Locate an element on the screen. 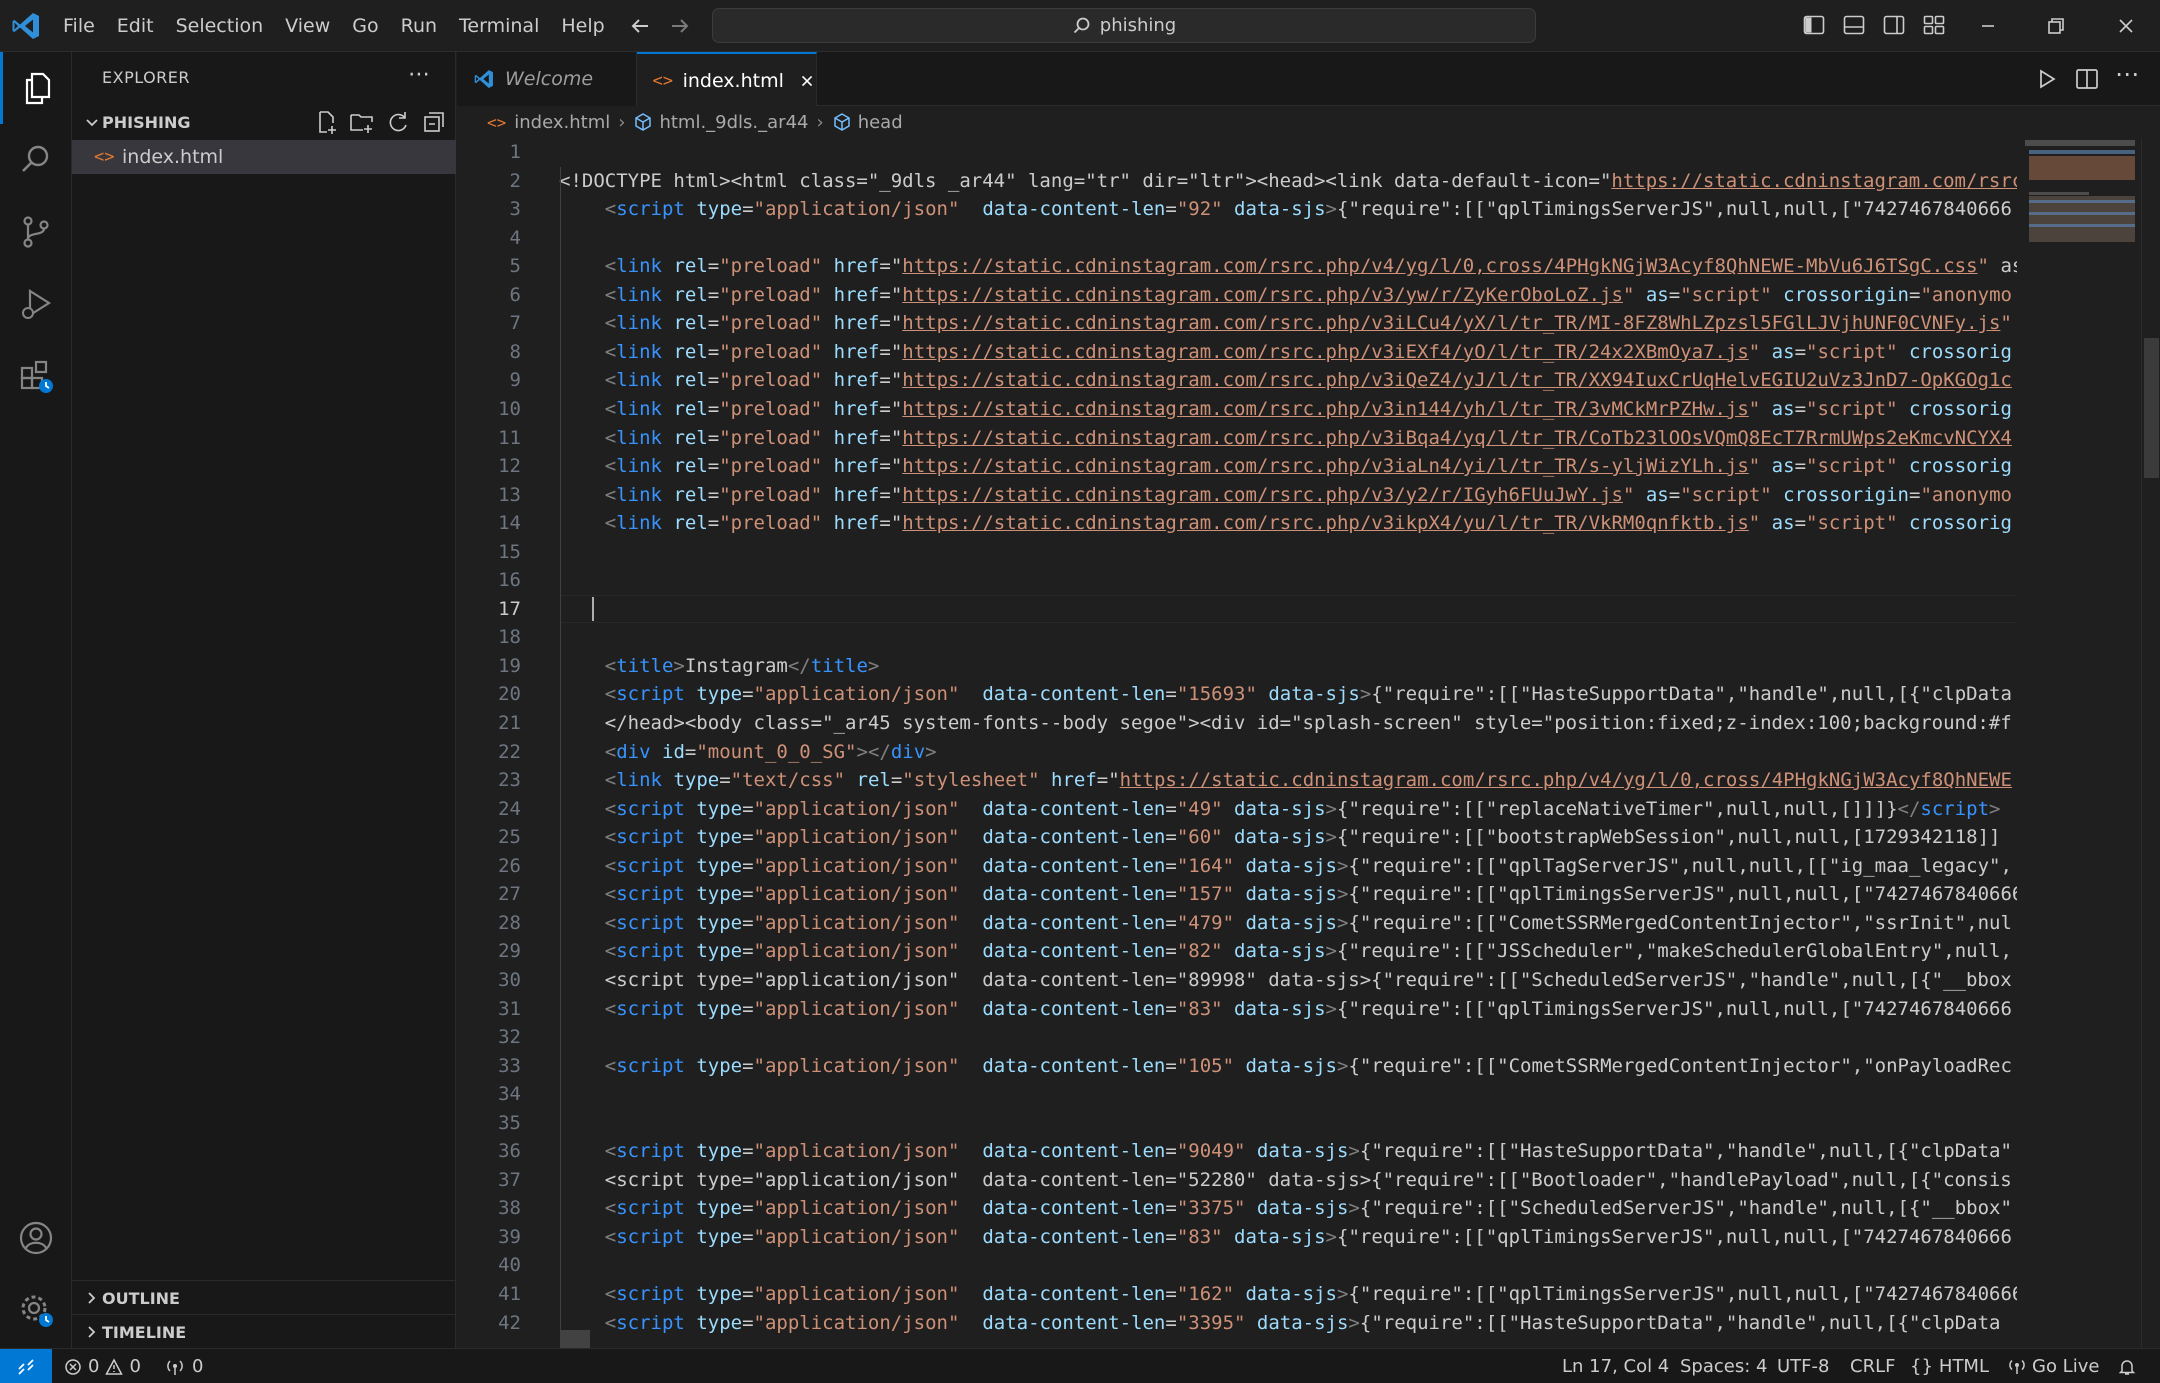  line-number: 5 is located at coordinates (515, 266).